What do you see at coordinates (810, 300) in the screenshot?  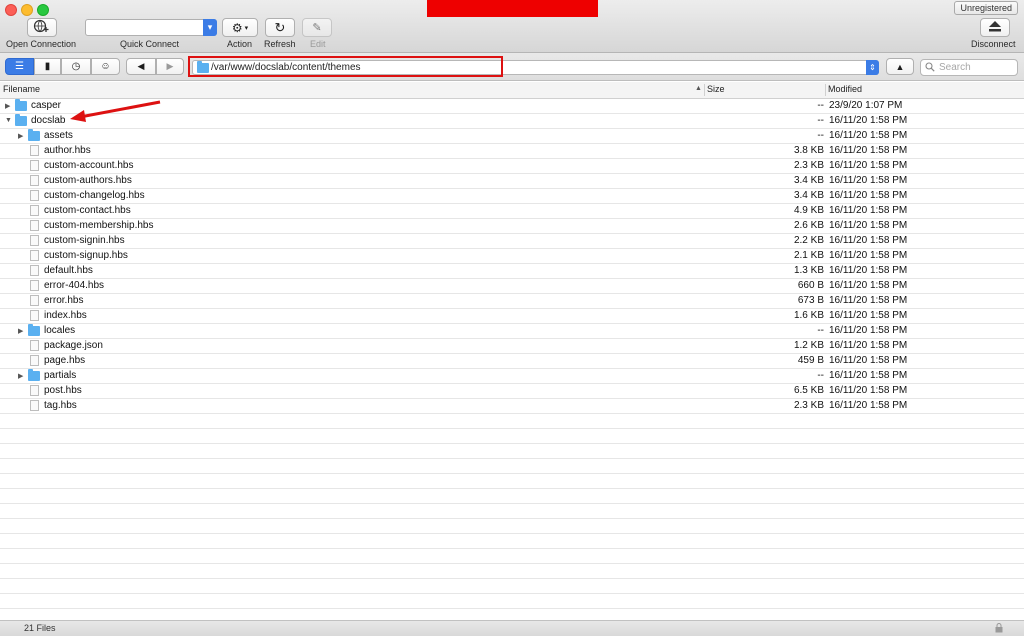 I see `file-size: 673 B` at bounding box center [810, 300].